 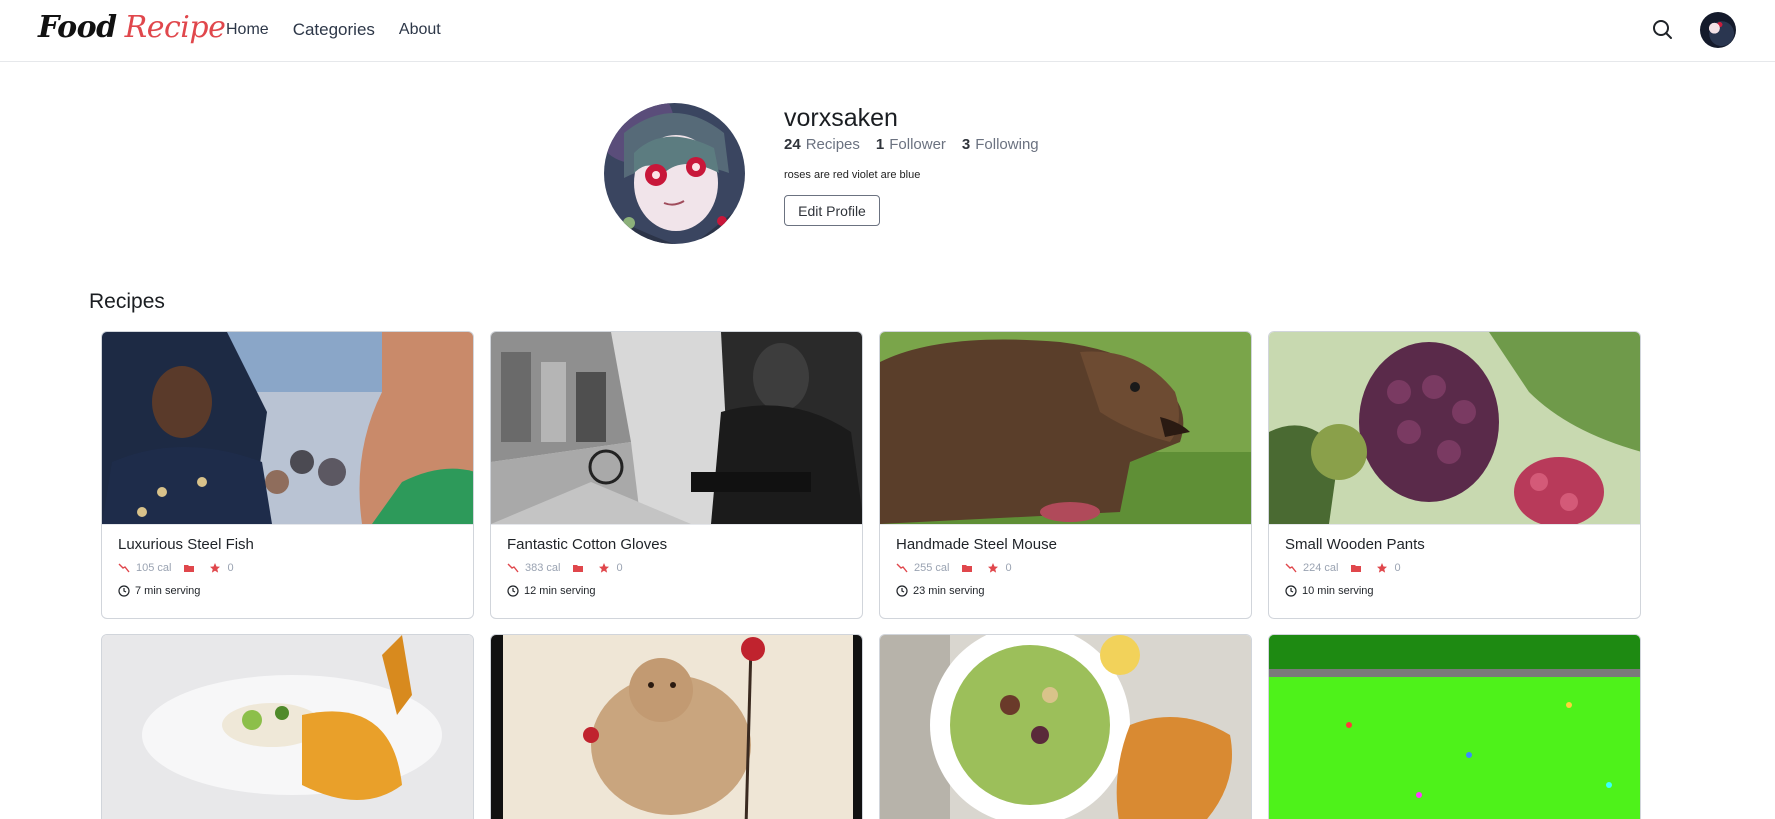 I want to click on stat-followers-label: Follower, so click(x=917, y=144).